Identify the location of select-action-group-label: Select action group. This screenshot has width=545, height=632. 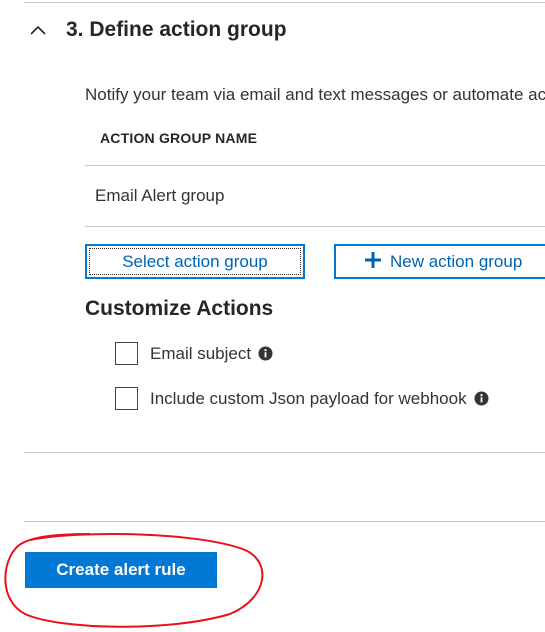
(195, 261).